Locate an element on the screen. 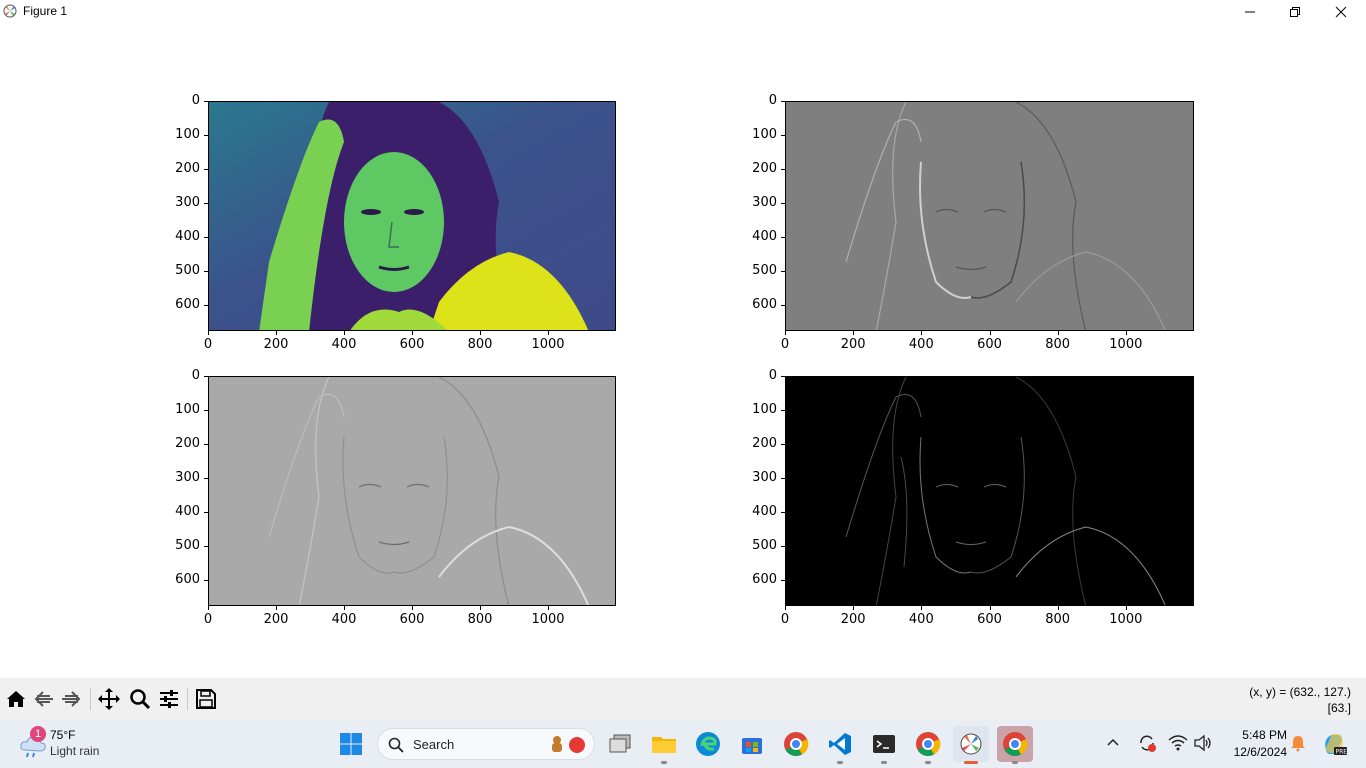 This screenshot has width=1366, height=768. chrome-icon is located at coordinates (796, 744).